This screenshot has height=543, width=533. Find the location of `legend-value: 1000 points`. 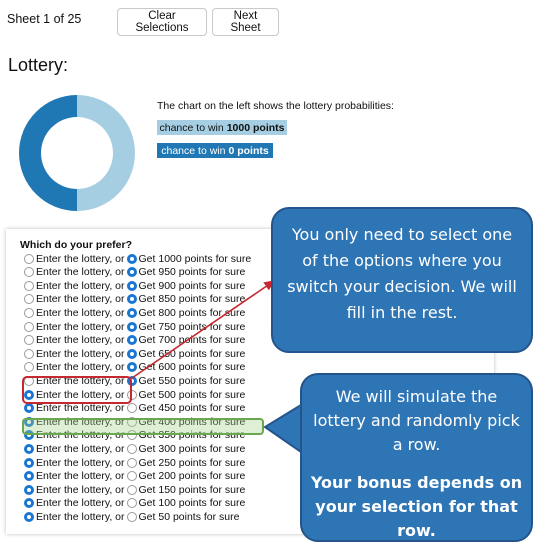

legend-value: 1000 points is located at coordinates (255, 127).